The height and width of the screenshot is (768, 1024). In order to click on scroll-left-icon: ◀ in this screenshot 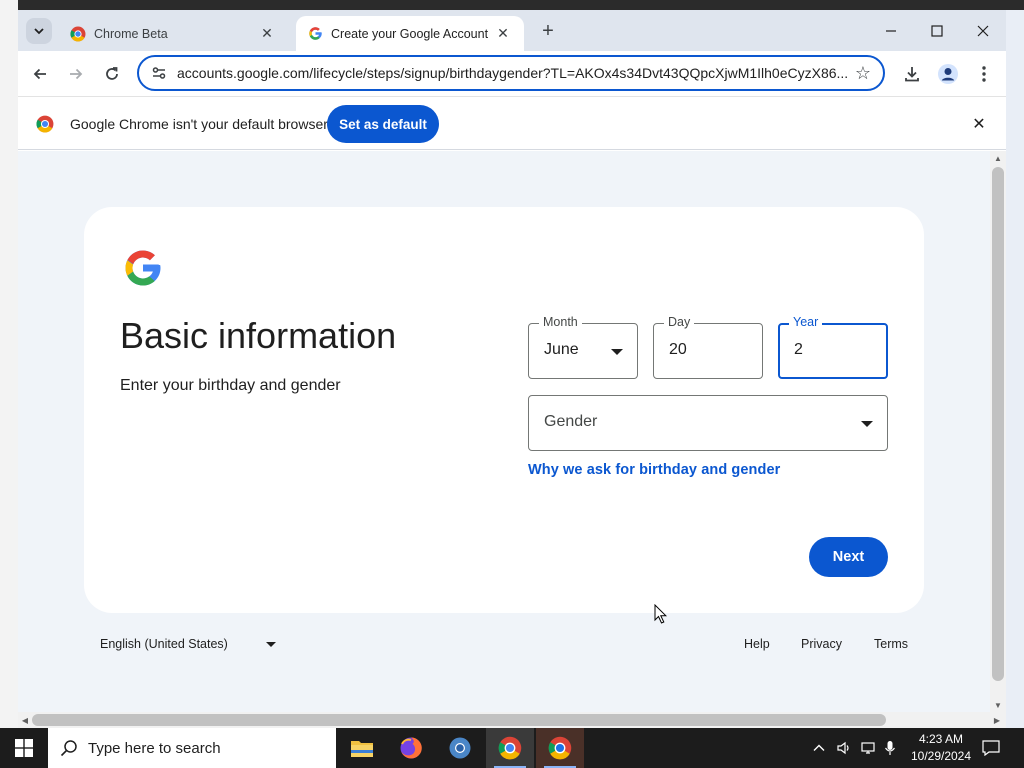, I will do `click(25, 720)`.